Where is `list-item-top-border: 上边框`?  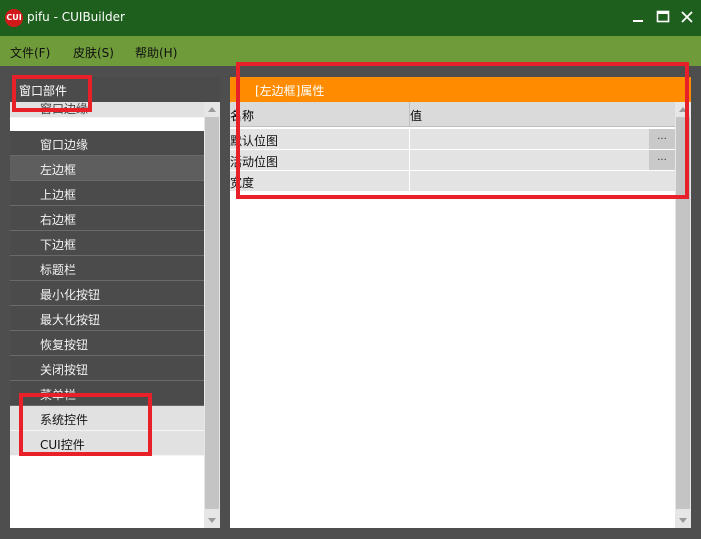 list-item-top-border: 上边框 is located at coordinates (107, 193).